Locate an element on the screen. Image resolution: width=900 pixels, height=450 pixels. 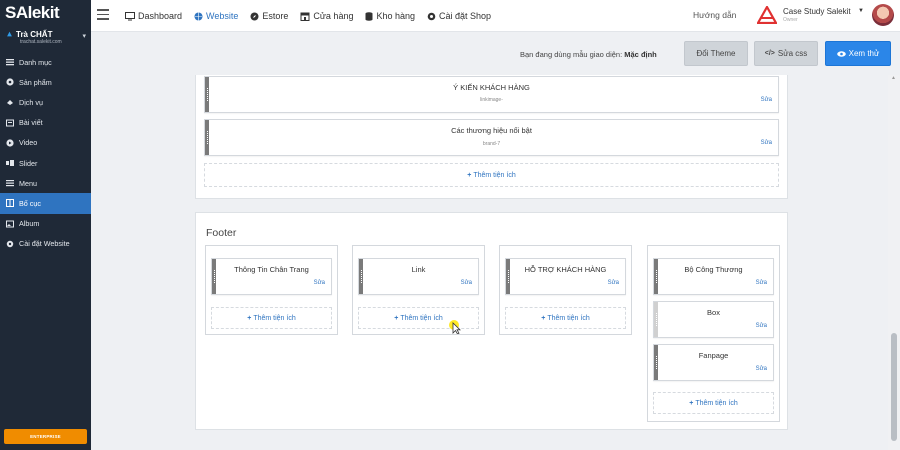
theme-info: Bạn đang dùng mẫu giao diện: Mặc định is located at coordinates (588, 54).